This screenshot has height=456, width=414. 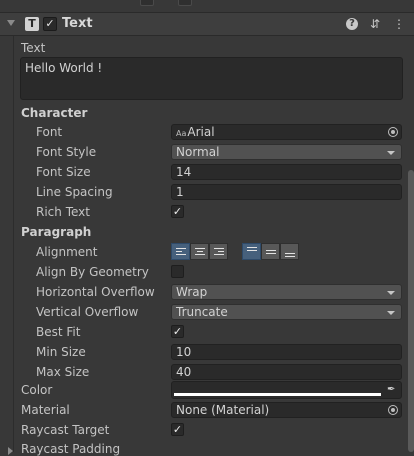 I want to click on vertical-alignment-group, so click(x=270, y=252).